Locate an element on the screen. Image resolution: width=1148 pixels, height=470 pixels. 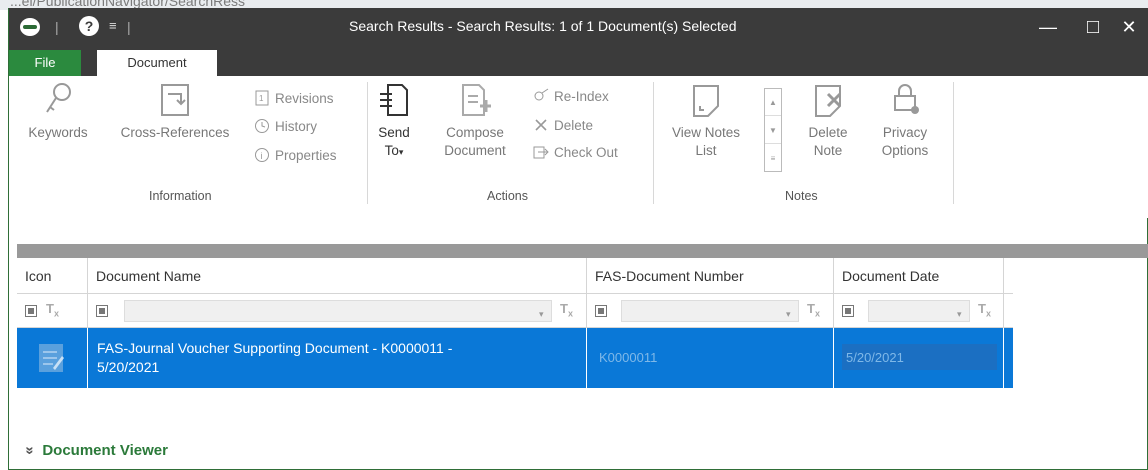
compose-label-2: Document is located at coordinates (475, 150).